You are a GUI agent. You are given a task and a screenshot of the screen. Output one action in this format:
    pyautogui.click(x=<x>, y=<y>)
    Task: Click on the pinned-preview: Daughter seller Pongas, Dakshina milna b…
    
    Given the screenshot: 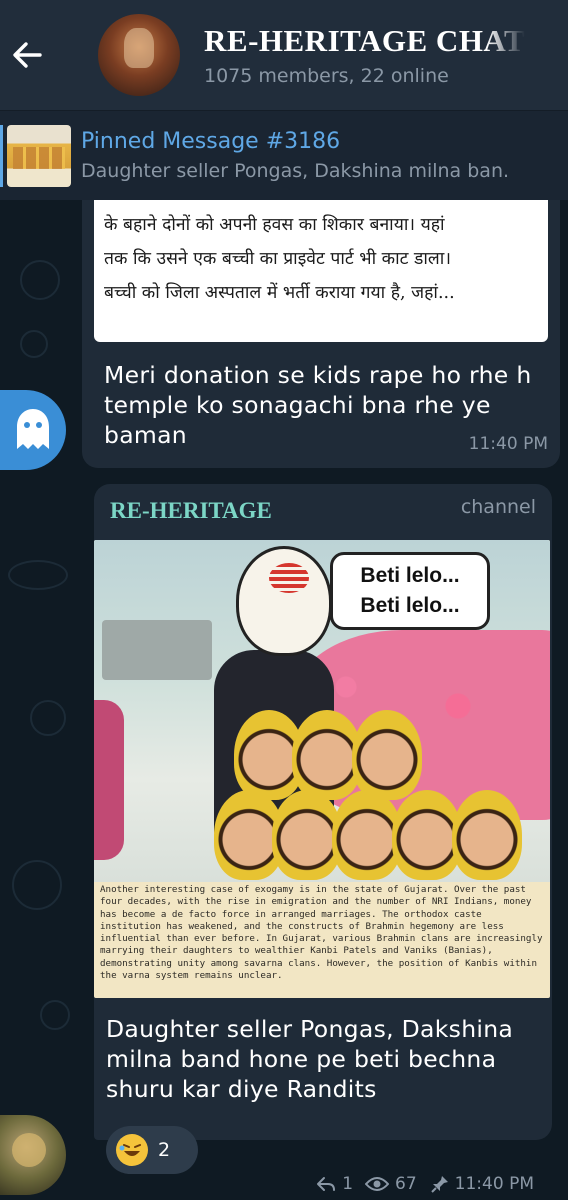 What is the action you would take?
    pyautogui.click(x=295, y=171)
    